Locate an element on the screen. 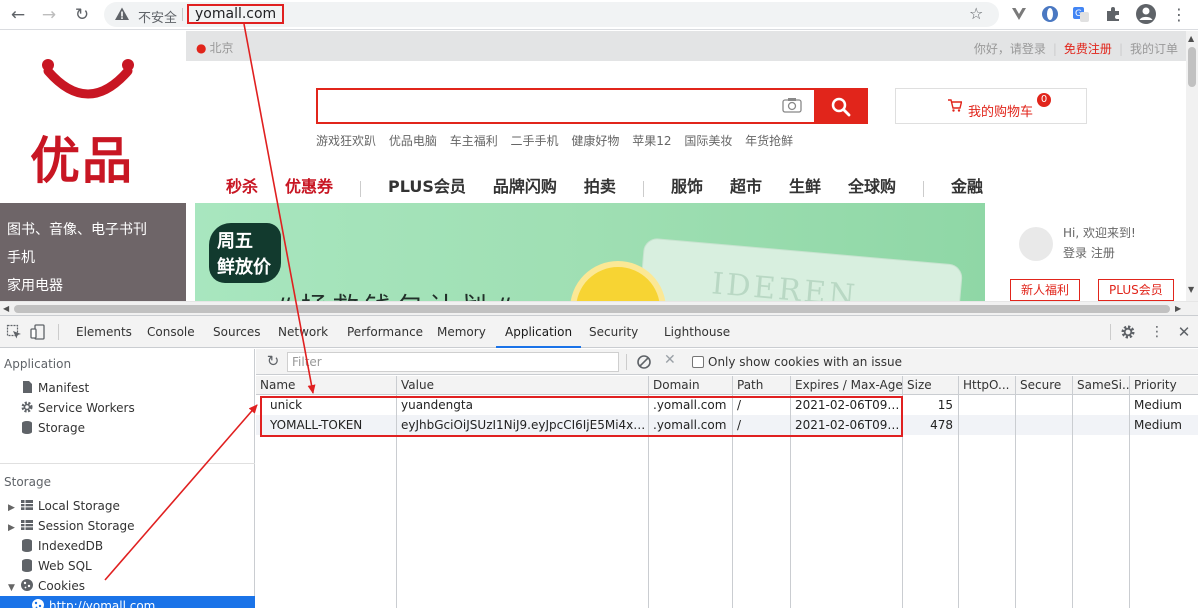 The height and width of the screenshot is (608, 1198). arrow-to-table is located at coordinates (279, 208).